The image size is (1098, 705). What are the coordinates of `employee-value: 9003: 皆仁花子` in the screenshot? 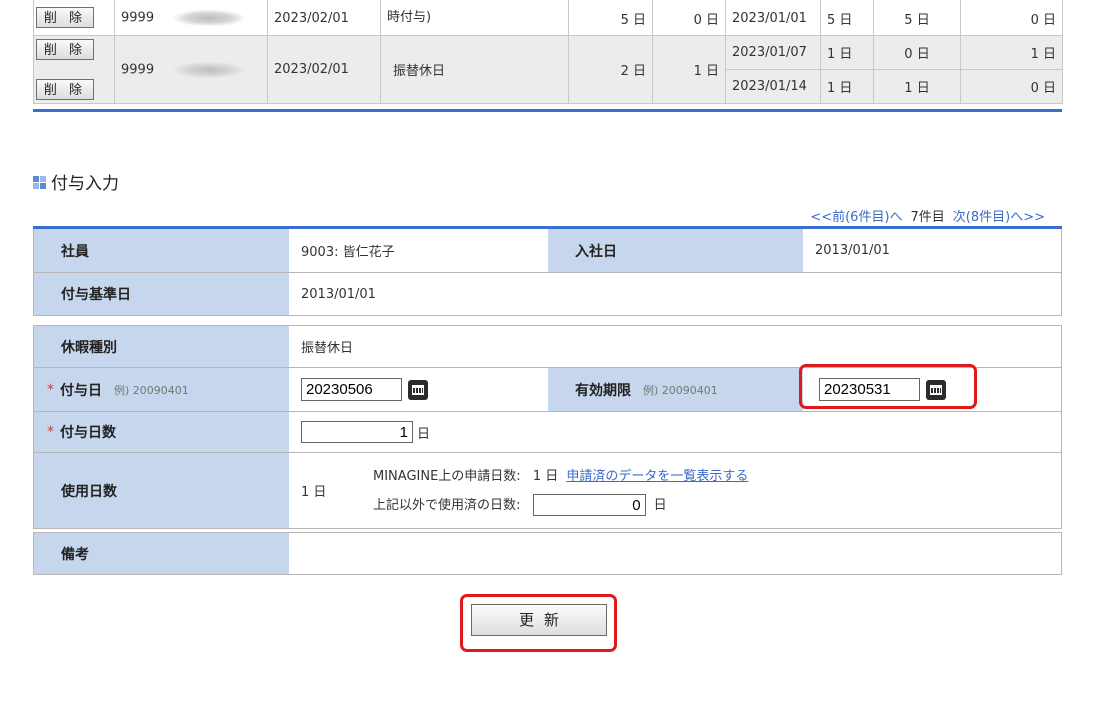 It's located at (348, 252).